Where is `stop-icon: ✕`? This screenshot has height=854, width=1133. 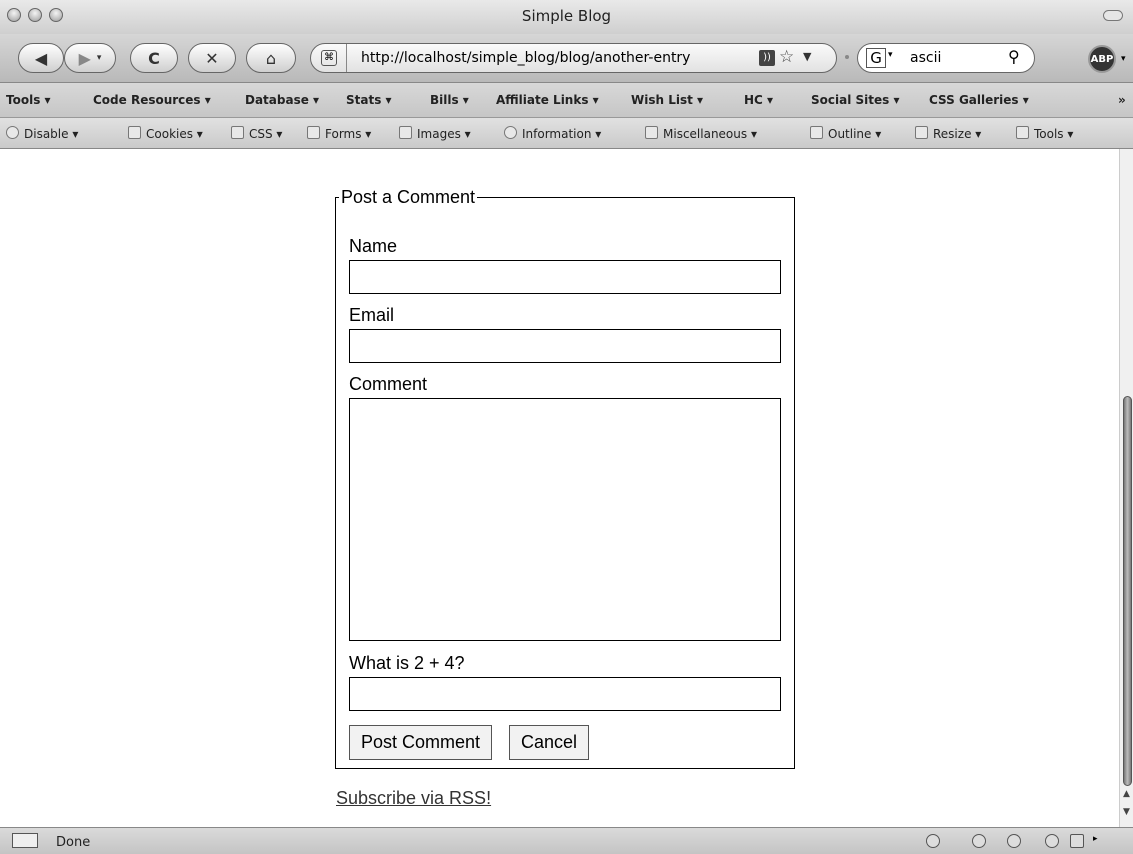
stop-icon: ✕ is located at coordinates (212, 58).